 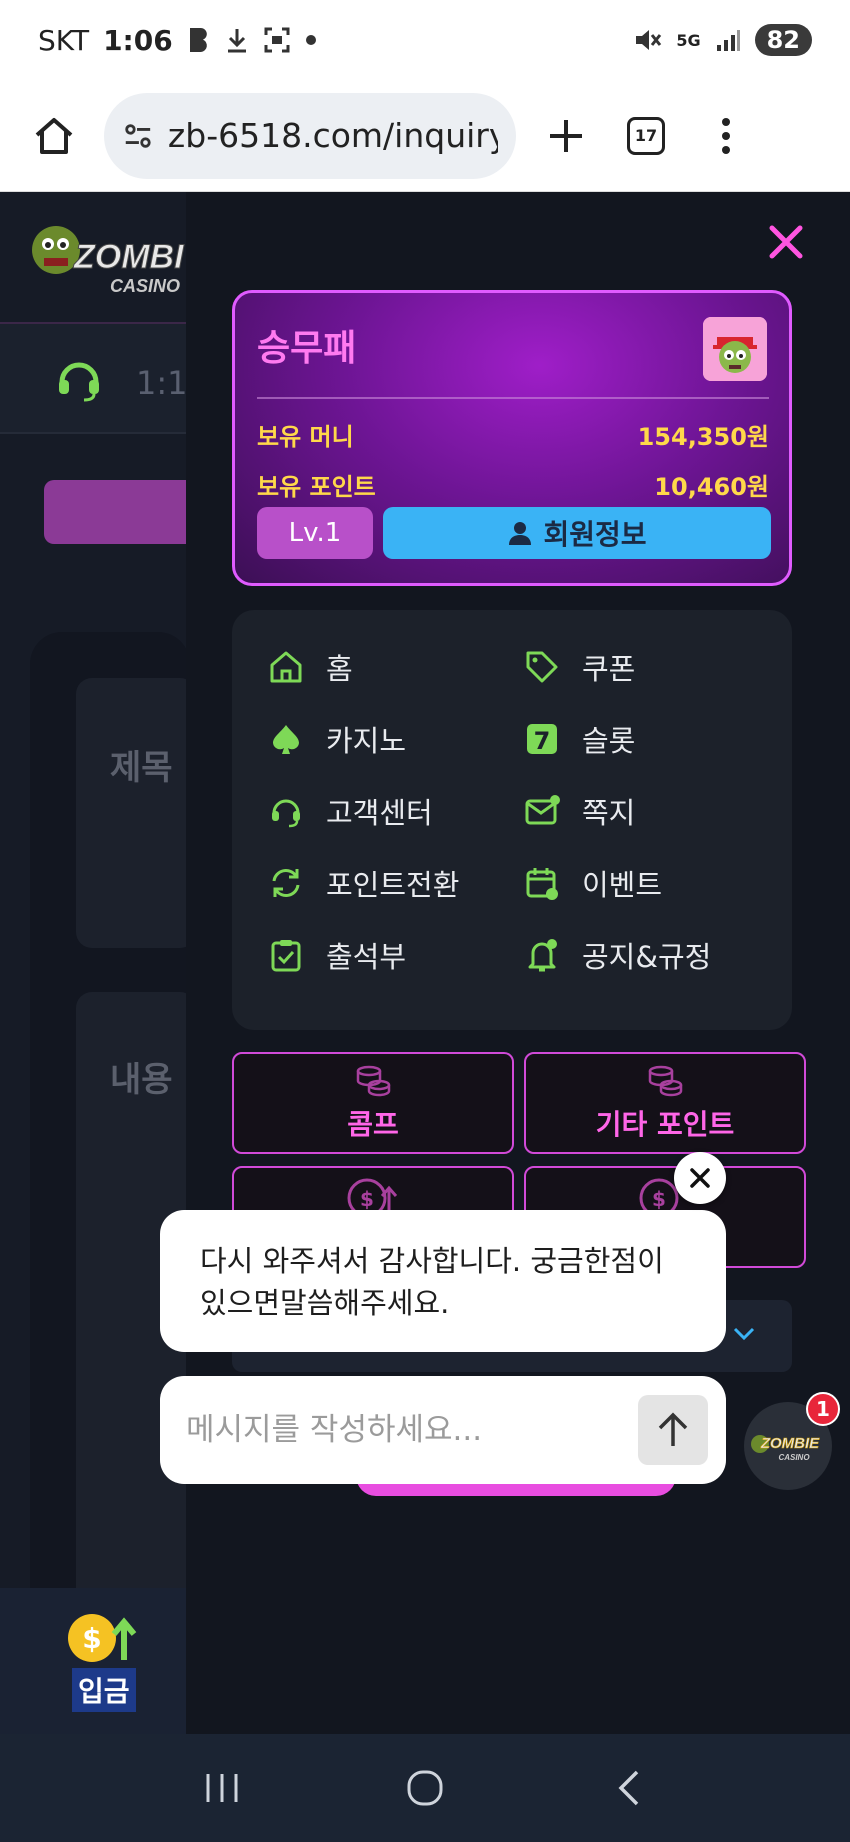 I want to click on user-icon, so click(x=520, y=533).